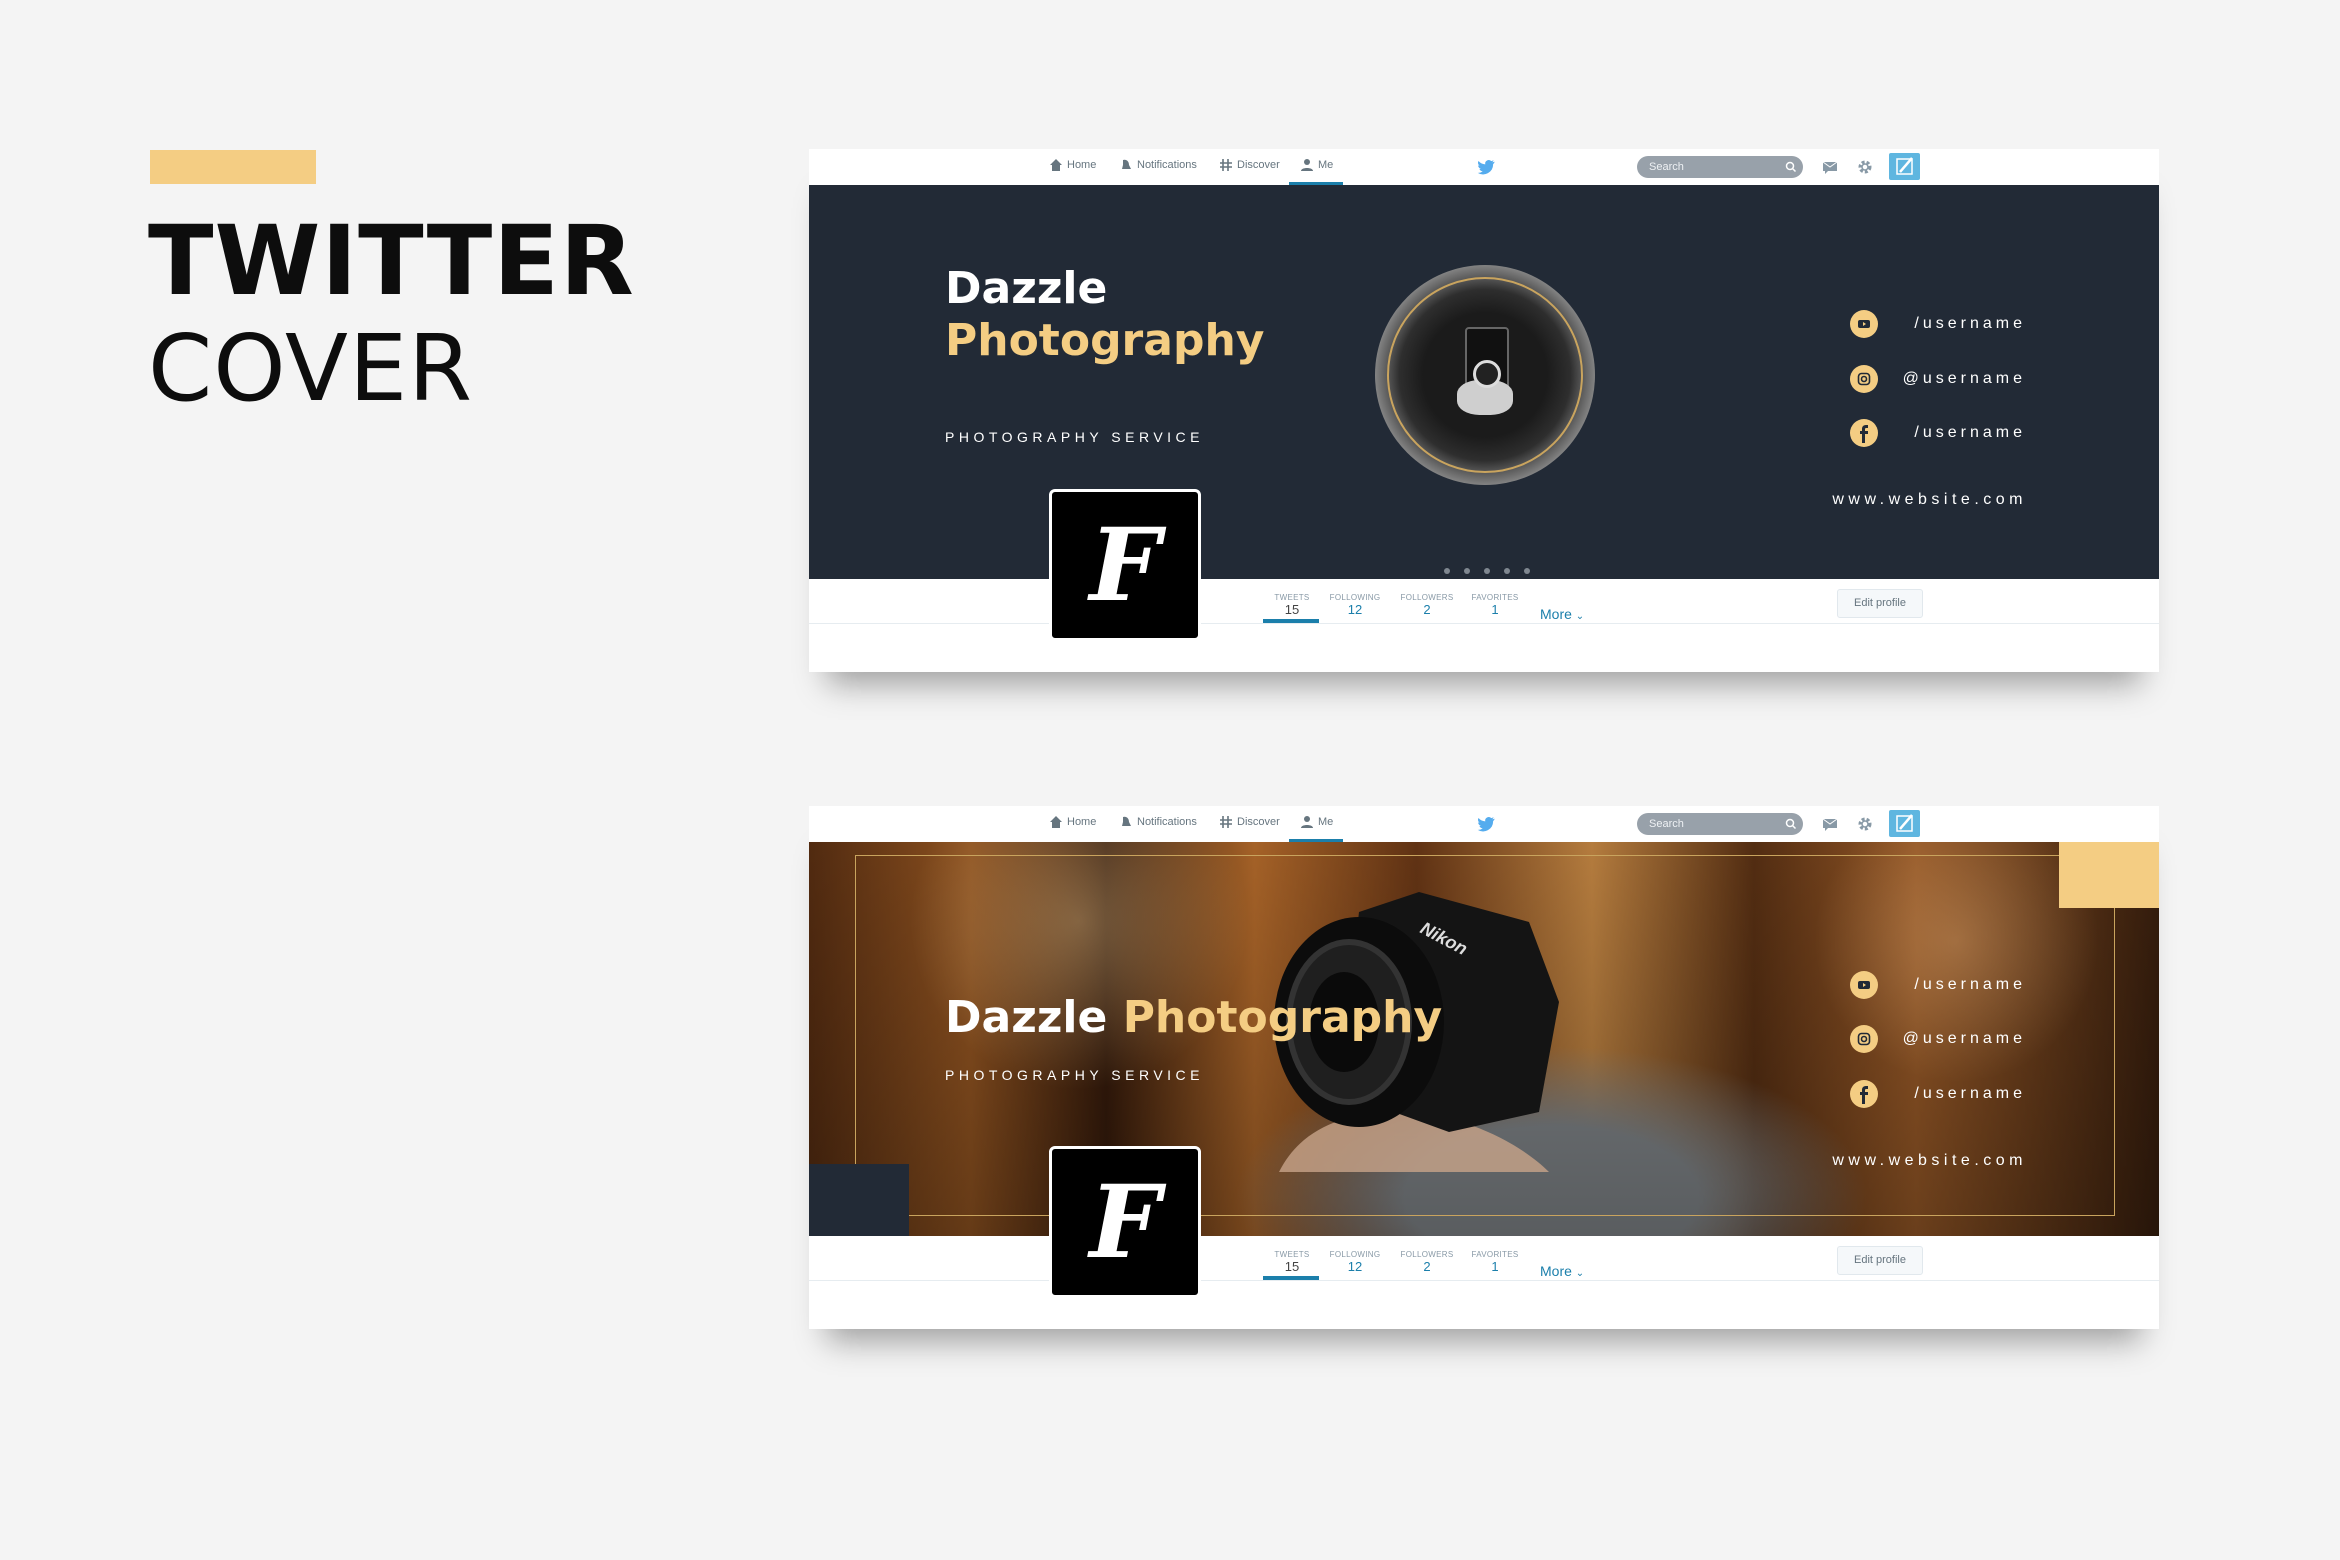  What do you see at coordinates (1485, 375) in the screenshot?
I see `photographer-photo` at bounding box center [1485, 375].